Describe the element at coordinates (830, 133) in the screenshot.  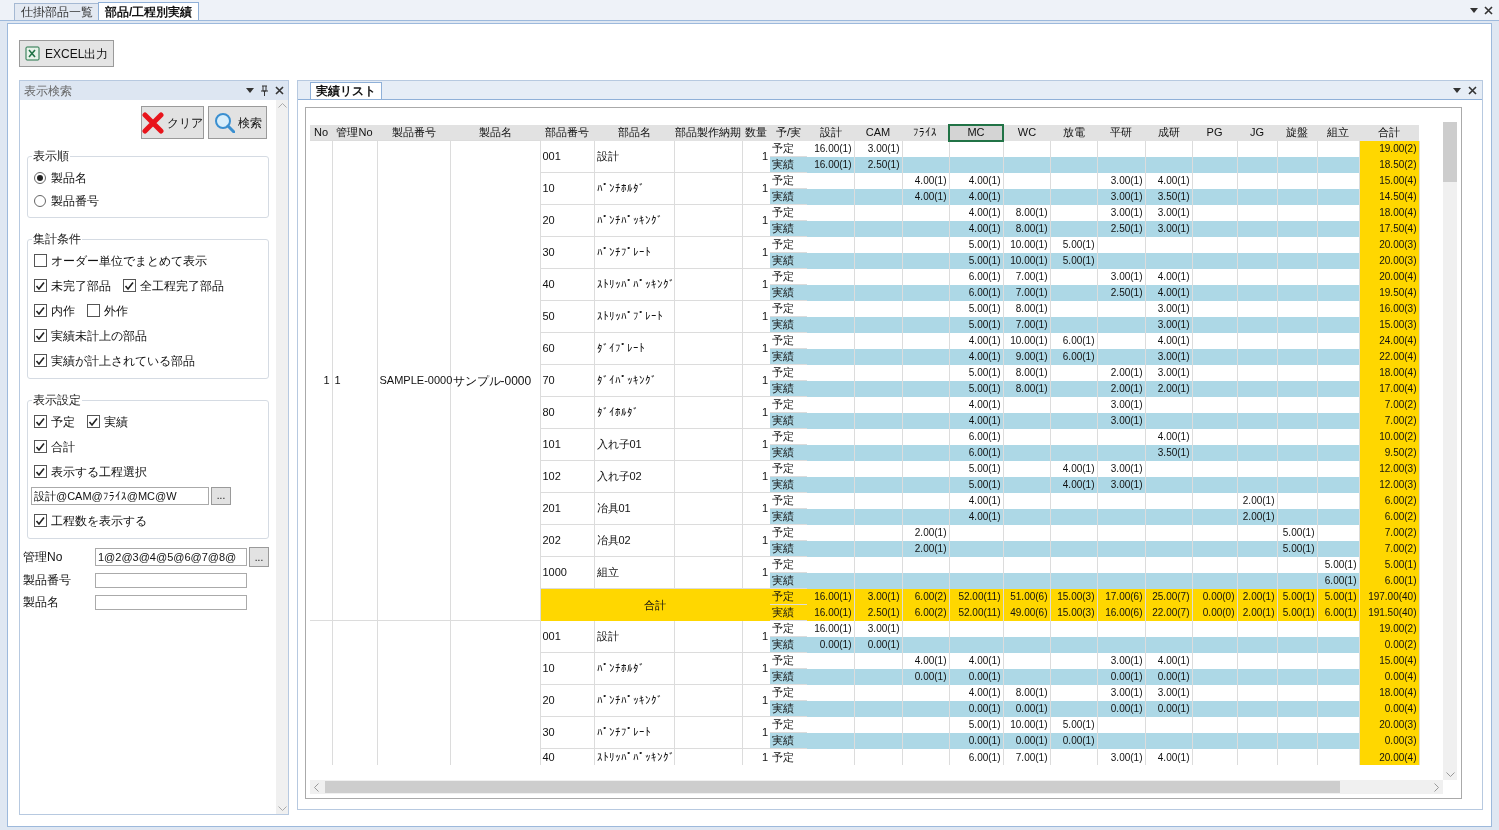
I see `column-header: 設計` at that location.